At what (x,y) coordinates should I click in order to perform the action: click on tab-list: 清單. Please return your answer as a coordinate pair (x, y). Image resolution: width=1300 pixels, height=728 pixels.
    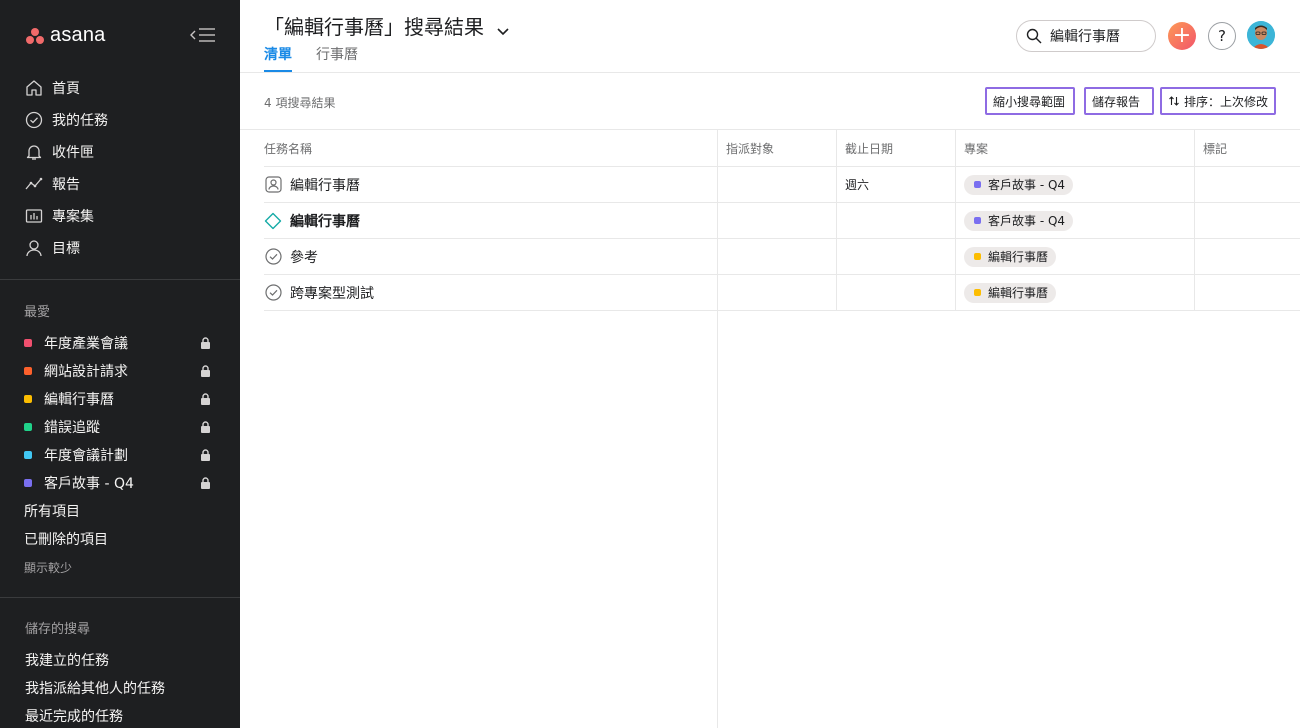
    Looking at the image, I should click on (278, 58).